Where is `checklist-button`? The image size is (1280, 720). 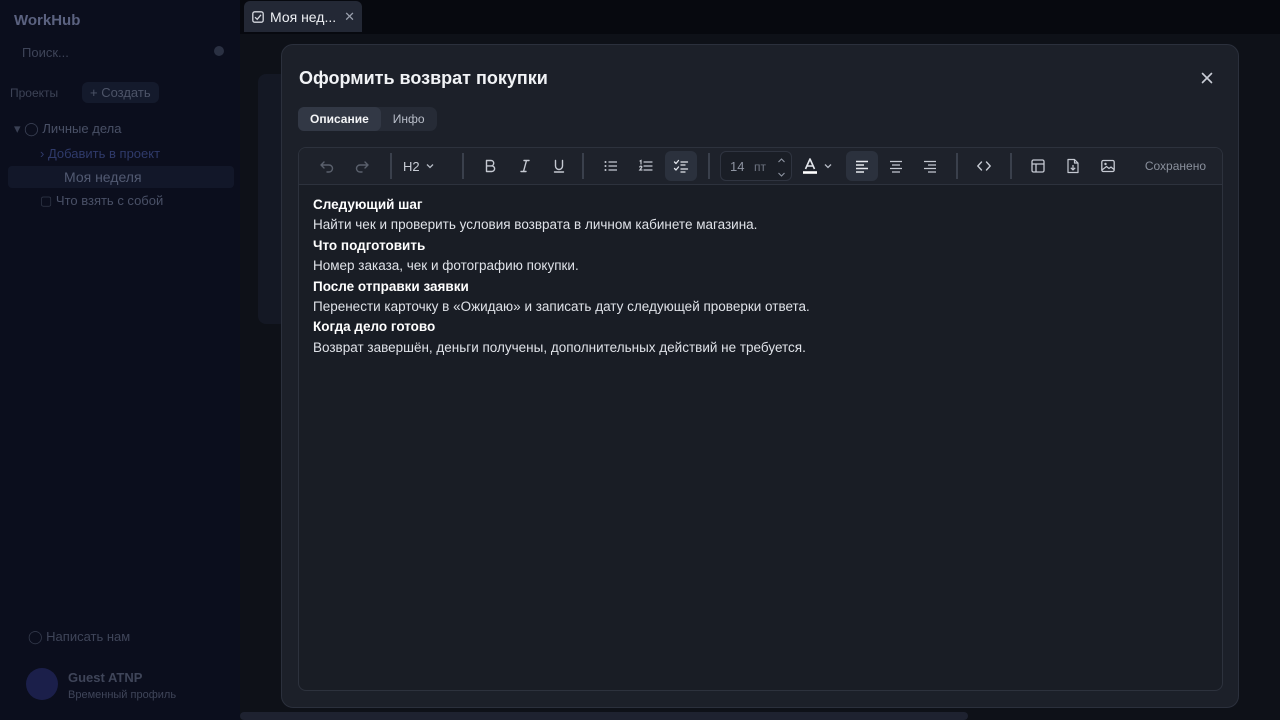 checklist-button is located at coordinates (681, 166).